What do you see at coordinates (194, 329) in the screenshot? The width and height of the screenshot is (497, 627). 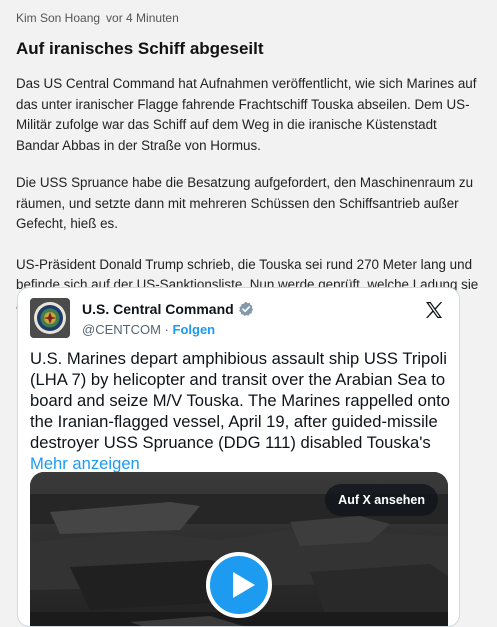 I see `follow-button: Folgen` at bounding box center [194, 329].